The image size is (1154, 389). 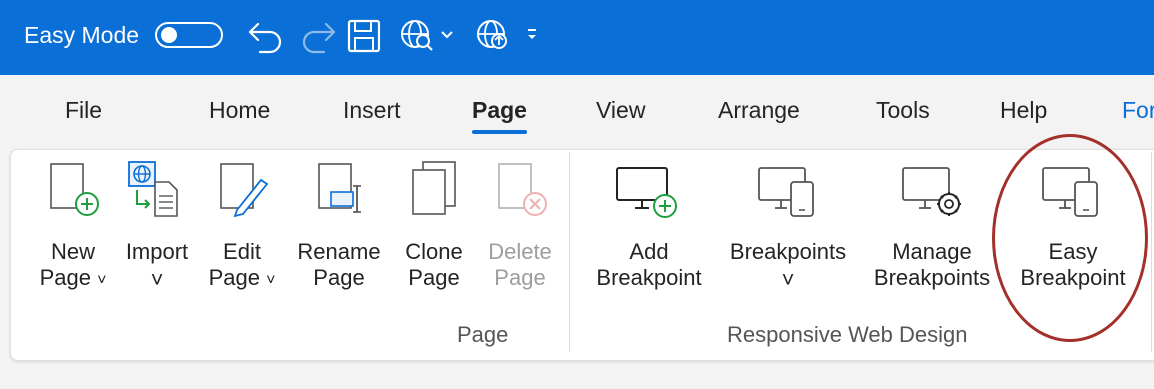 I want to click on clone-page-label-2: Page, so click(x=434, y=277).